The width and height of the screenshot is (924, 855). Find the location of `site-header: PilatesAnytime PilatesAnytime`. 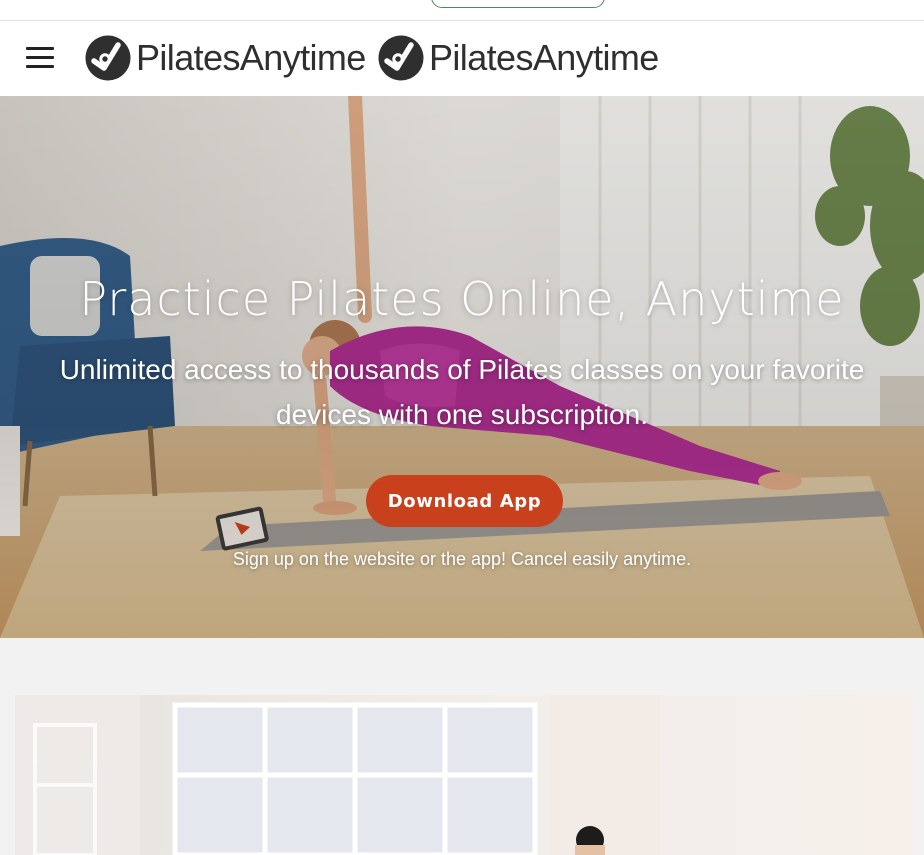

site-header: PilatesAnytime PilatesAnytime is located at coordinates (462, 58).